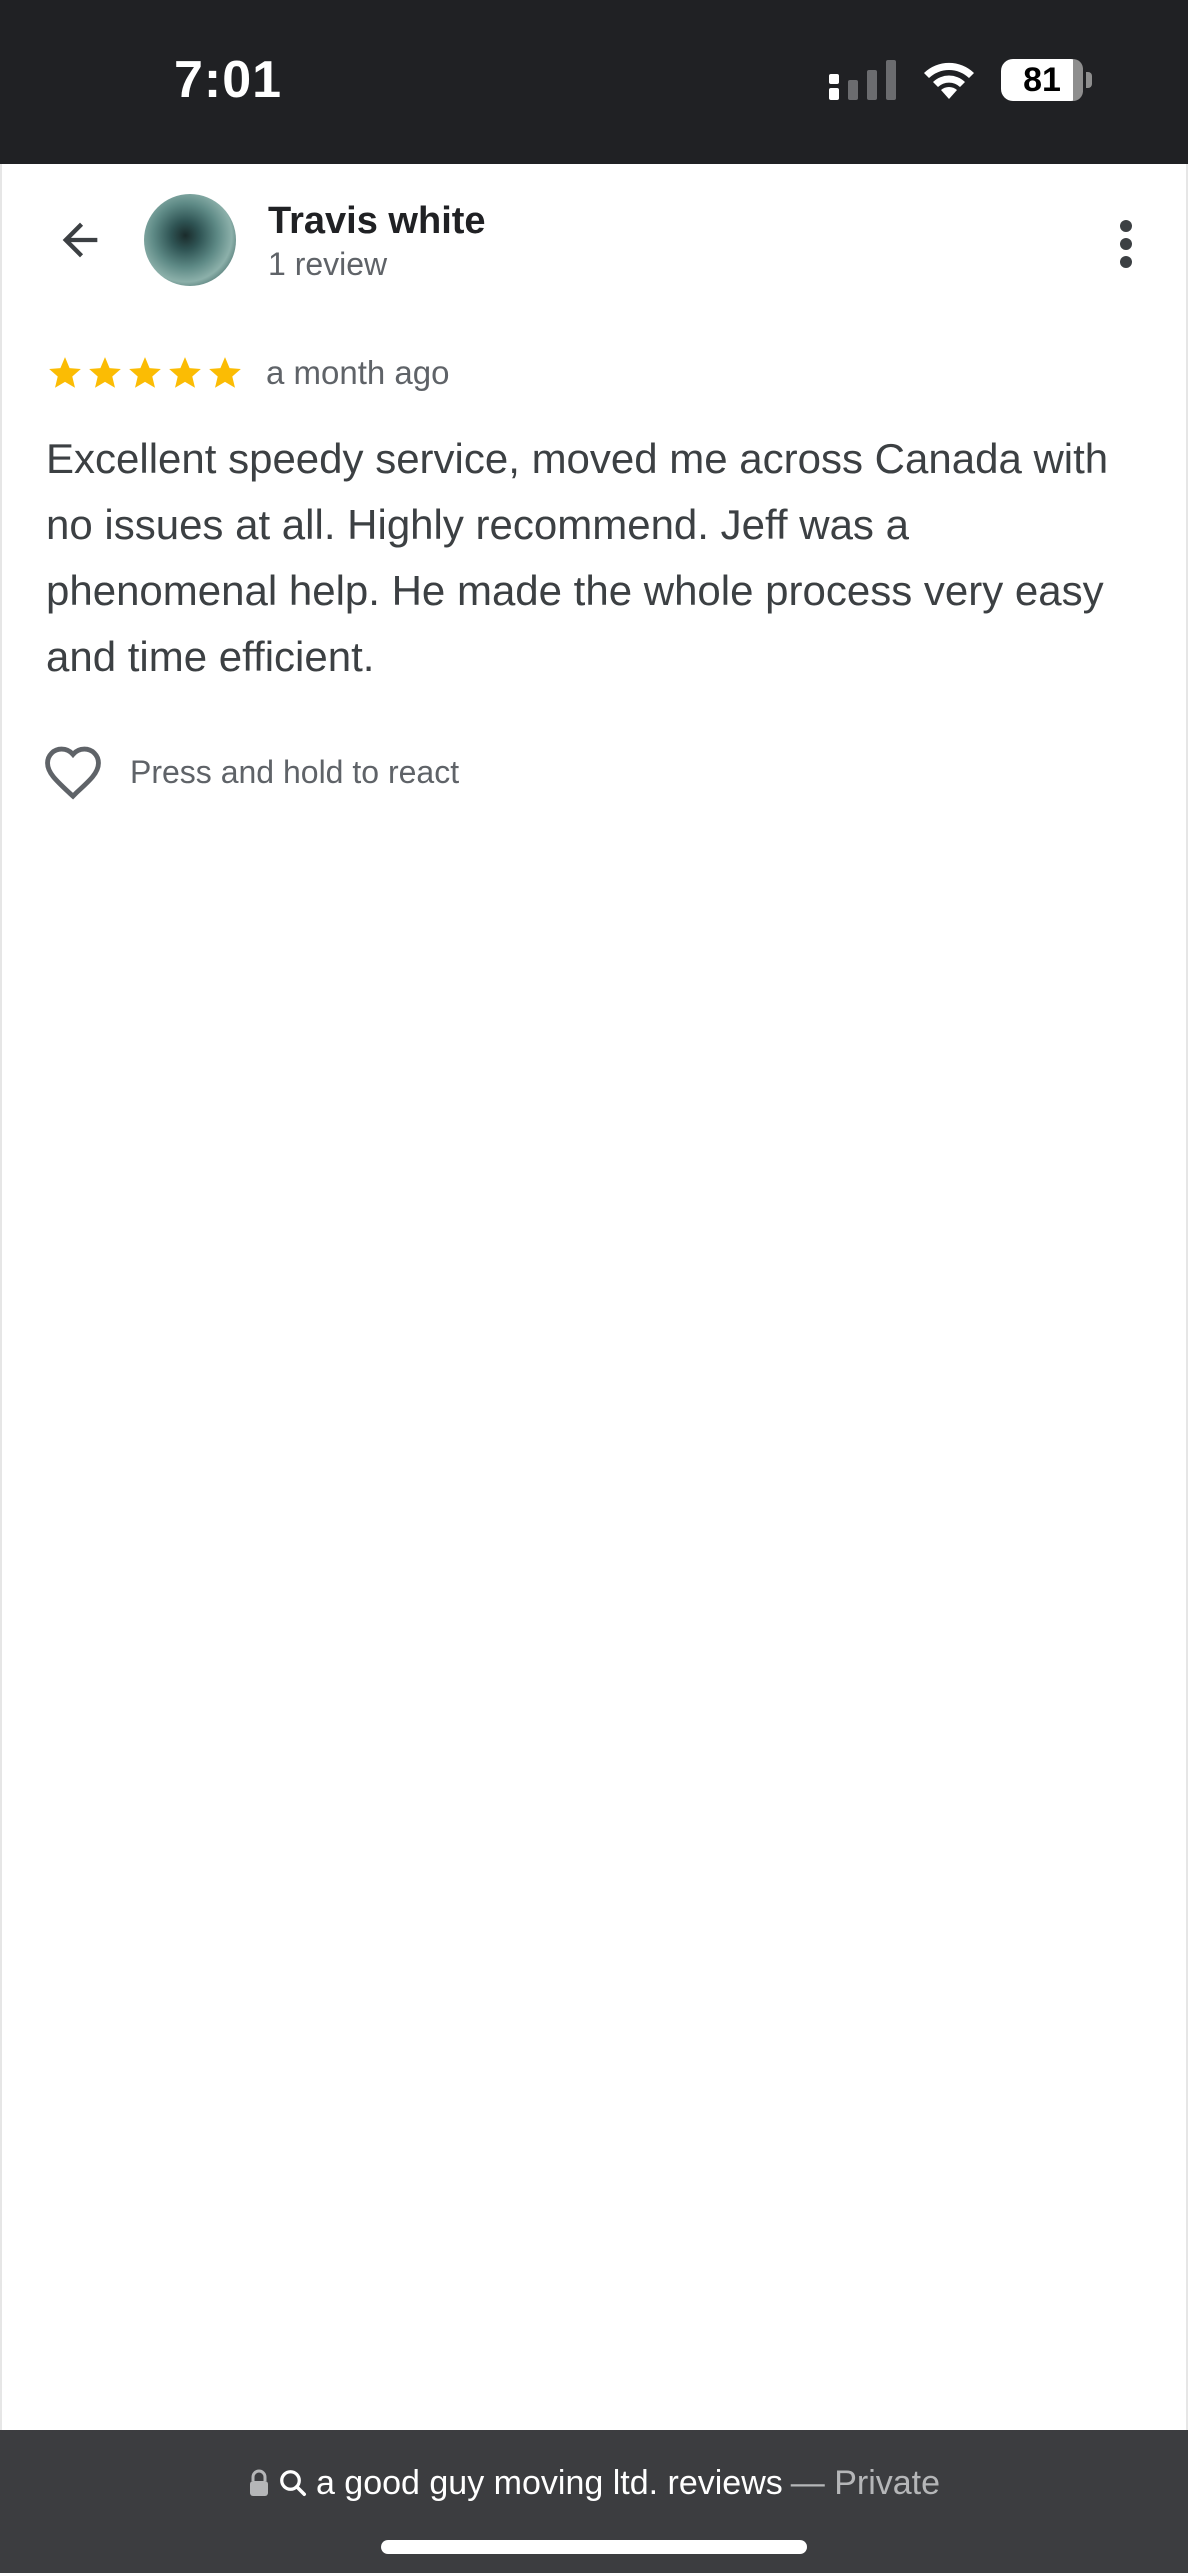  I want to click on react-button: Press and hold to react, so click(250, 772).